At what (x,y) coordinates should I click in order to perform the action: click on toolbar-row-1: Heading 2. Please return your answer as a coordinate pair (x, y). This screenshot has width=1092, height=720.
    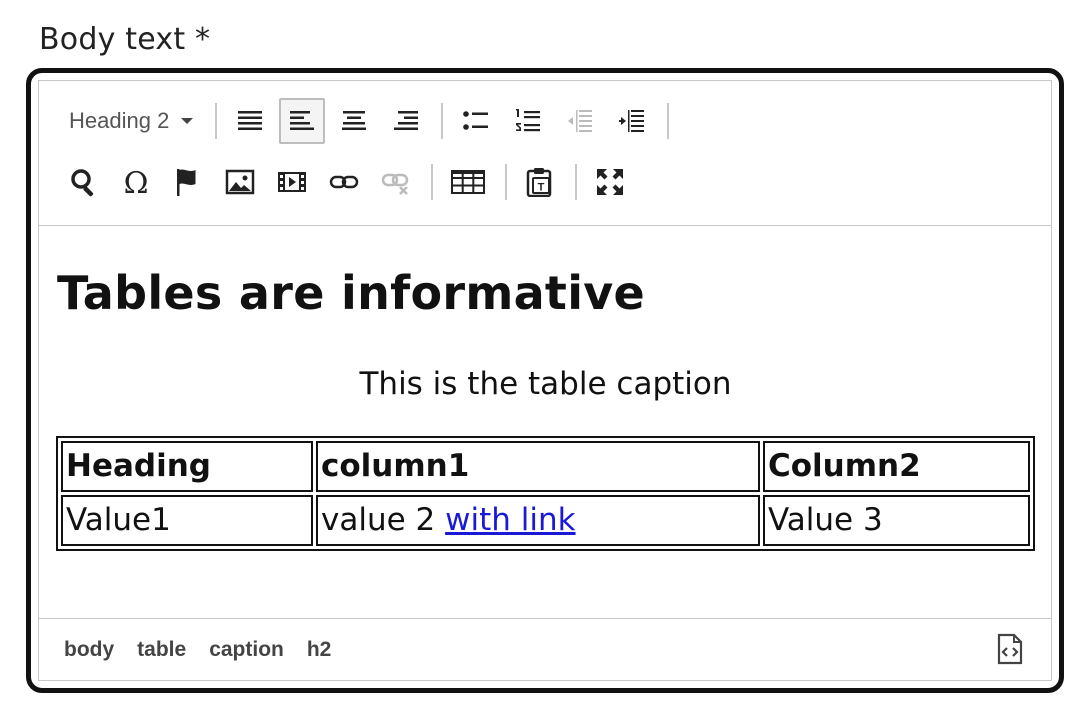
    Looking at the image, I should click on (370, 121).